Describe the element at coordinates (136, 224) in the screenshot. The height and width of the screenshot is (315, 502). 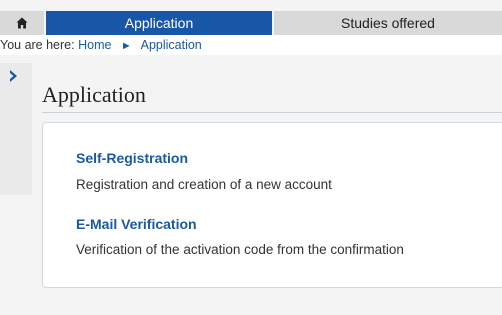
I see `email-verification-link: E-Mail Verification` at that location.